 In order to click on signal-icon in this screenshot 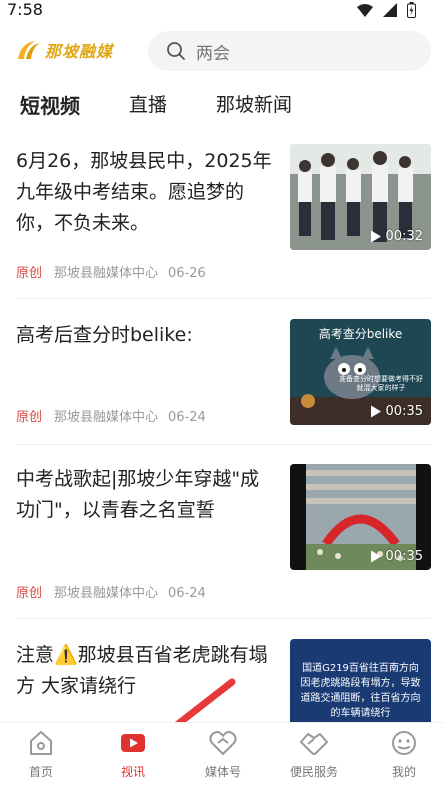, I will do `click(390, 10)`.